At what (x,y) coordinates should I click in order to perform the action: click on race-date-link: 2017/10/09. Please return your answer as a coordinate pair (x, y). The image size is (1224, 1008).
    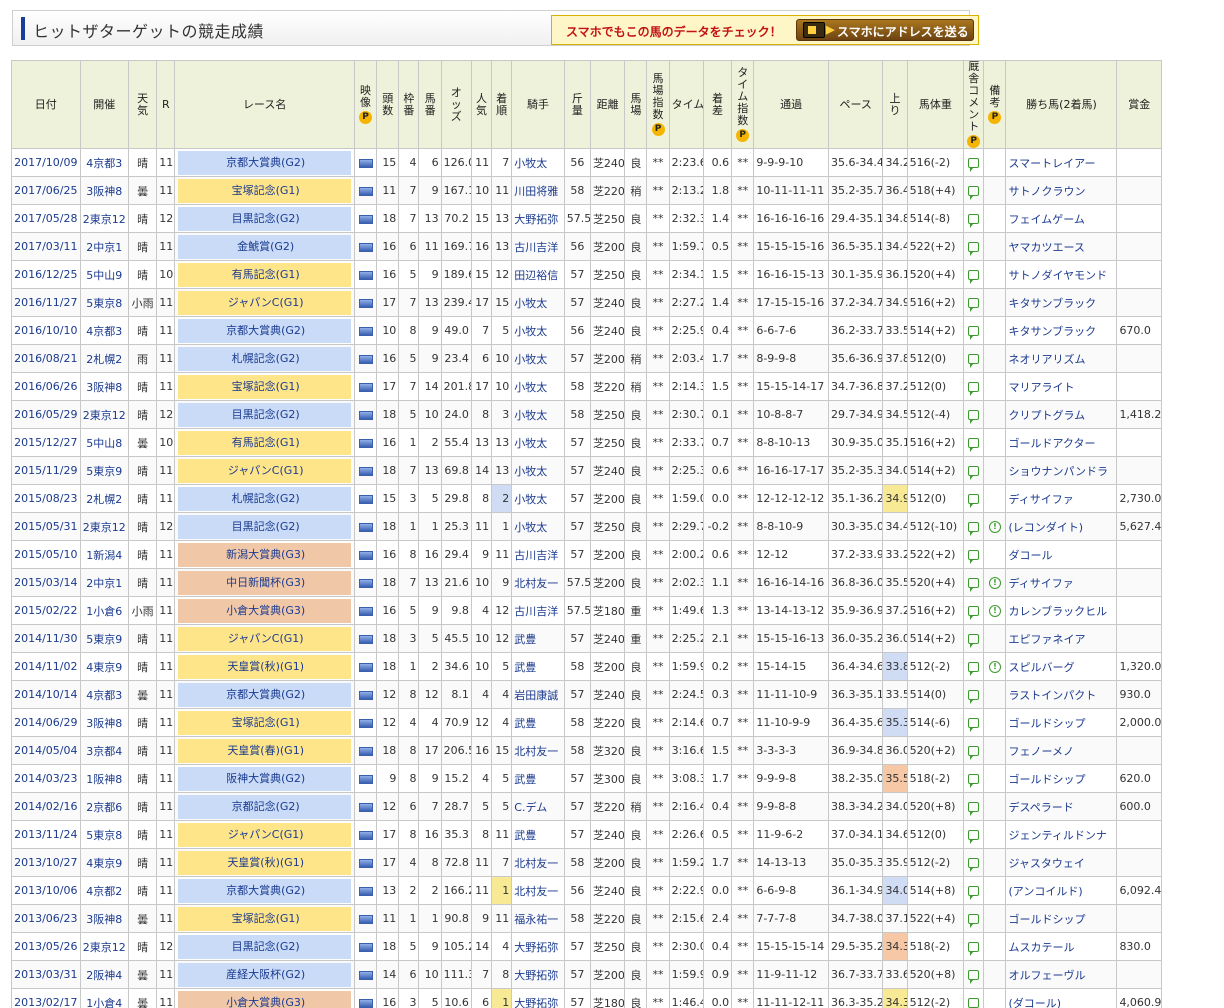
    Looking at the image, I should click on (46, 162).